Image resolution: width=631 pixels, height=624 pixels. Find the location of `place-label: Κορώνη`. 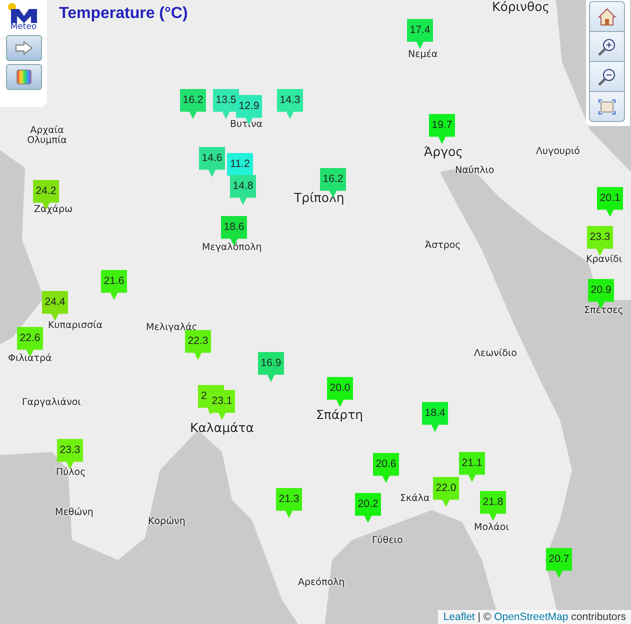

place-label: Κορώνη is located at coordinates (167, 522).